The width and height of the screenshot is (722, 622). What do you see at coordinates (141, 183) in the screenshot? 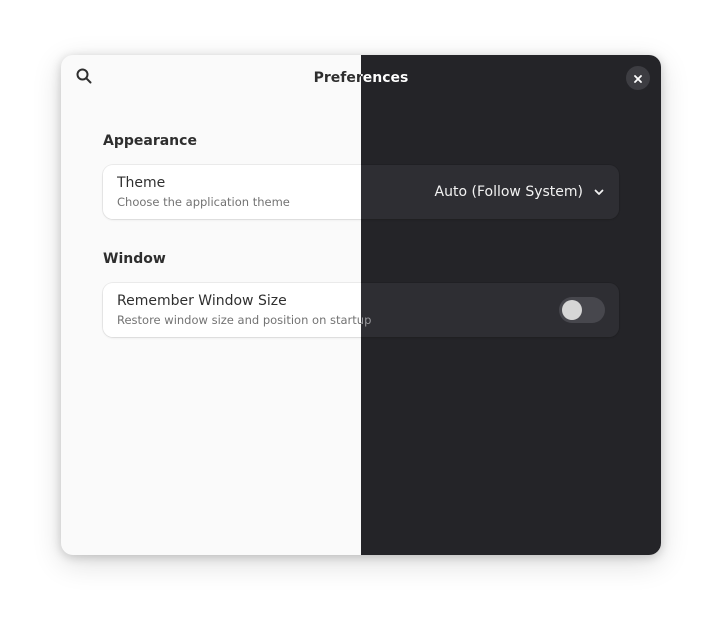
I see `theme-row-title: Theme` at bounding box center [141, 183].